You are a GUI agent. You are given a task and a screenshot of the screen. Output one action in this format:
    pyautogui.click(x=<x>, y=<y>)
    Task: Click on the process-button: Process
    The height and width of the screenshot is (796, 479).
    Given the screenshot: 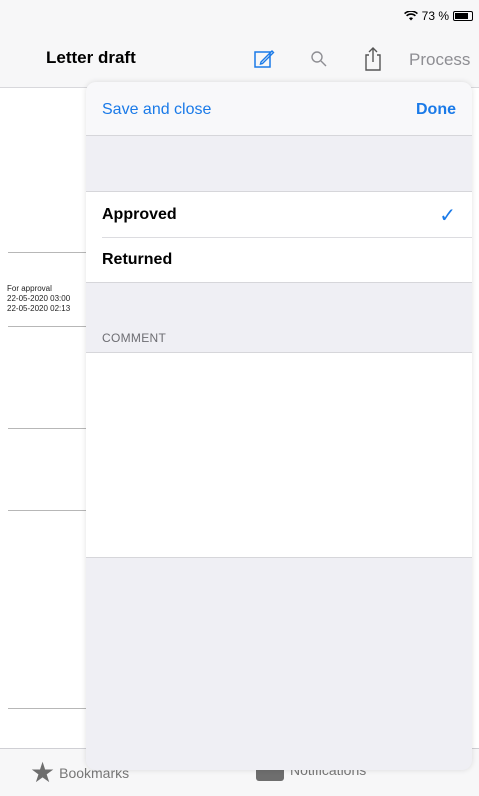 What is the action you would take?
    pyautogui.click(x=439, y=60)
    